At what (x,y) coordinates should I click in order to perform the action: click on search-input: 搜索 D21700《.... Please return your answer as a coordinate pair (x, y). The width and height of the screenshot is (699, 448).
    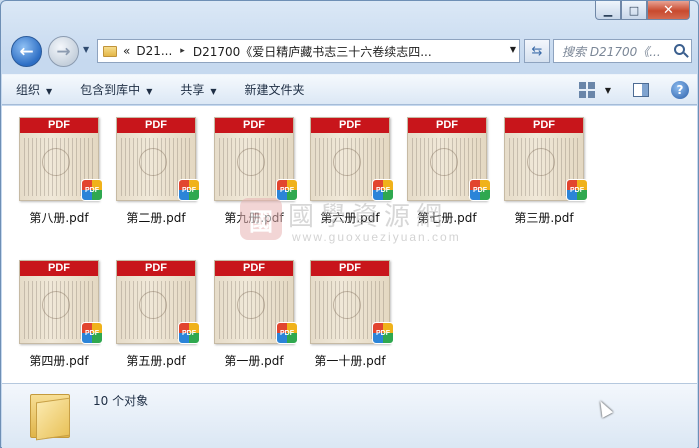
    Looking at the image, I should click on (622, 51).